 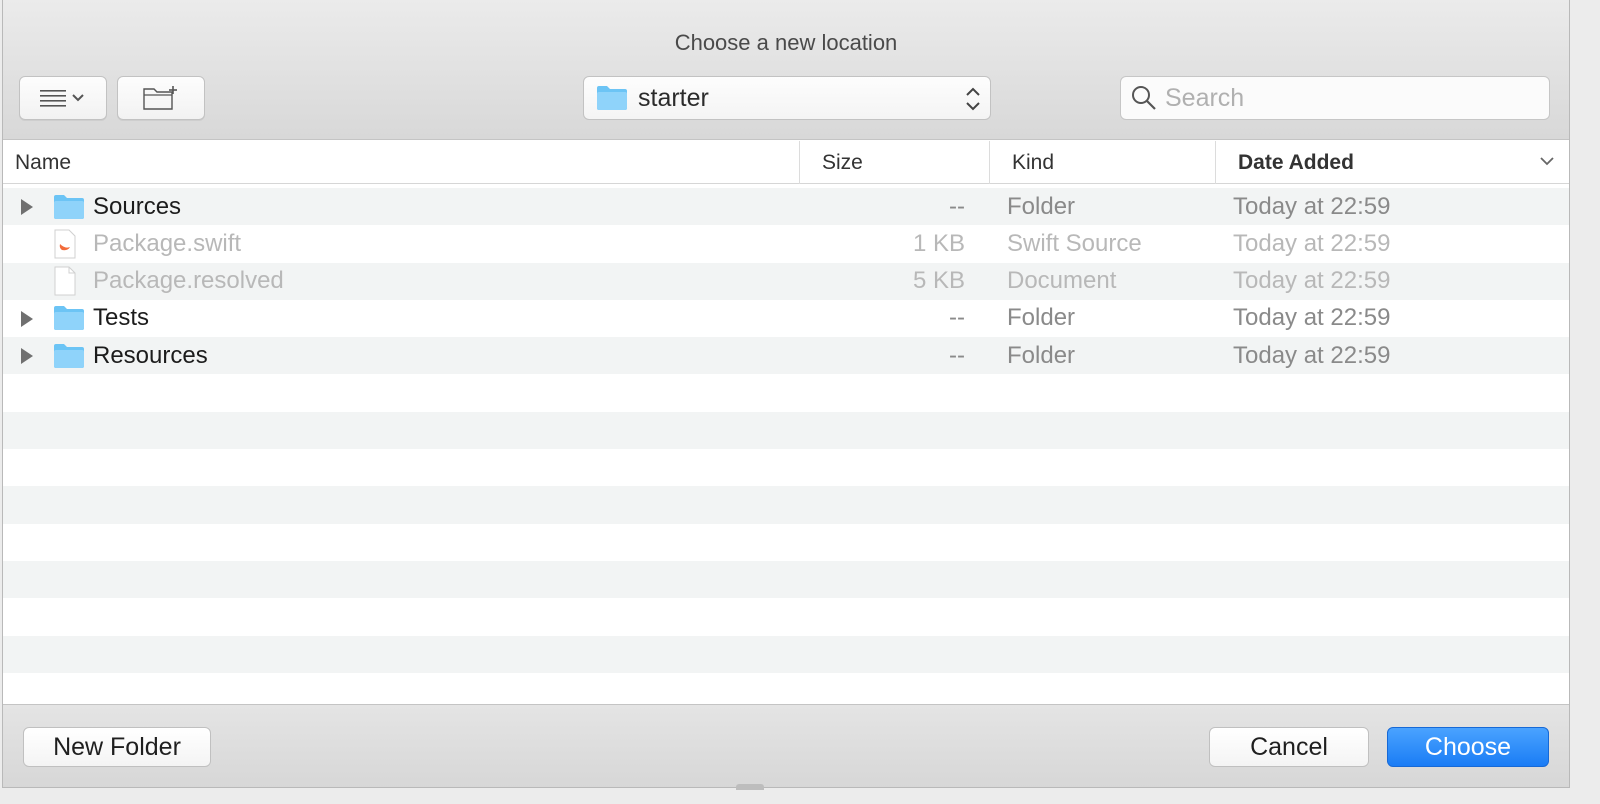 I want to click on file-name: Package.swift, so click(x=167, y=243).